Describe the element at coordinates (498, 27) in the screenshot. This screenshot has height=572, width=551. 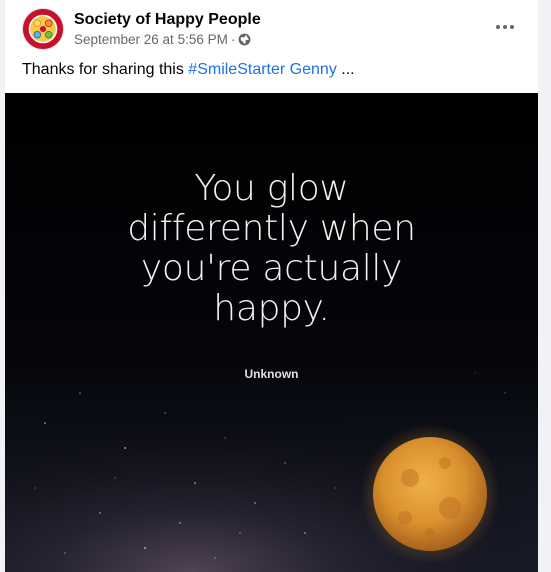
I see `more-options-icon` at that location.